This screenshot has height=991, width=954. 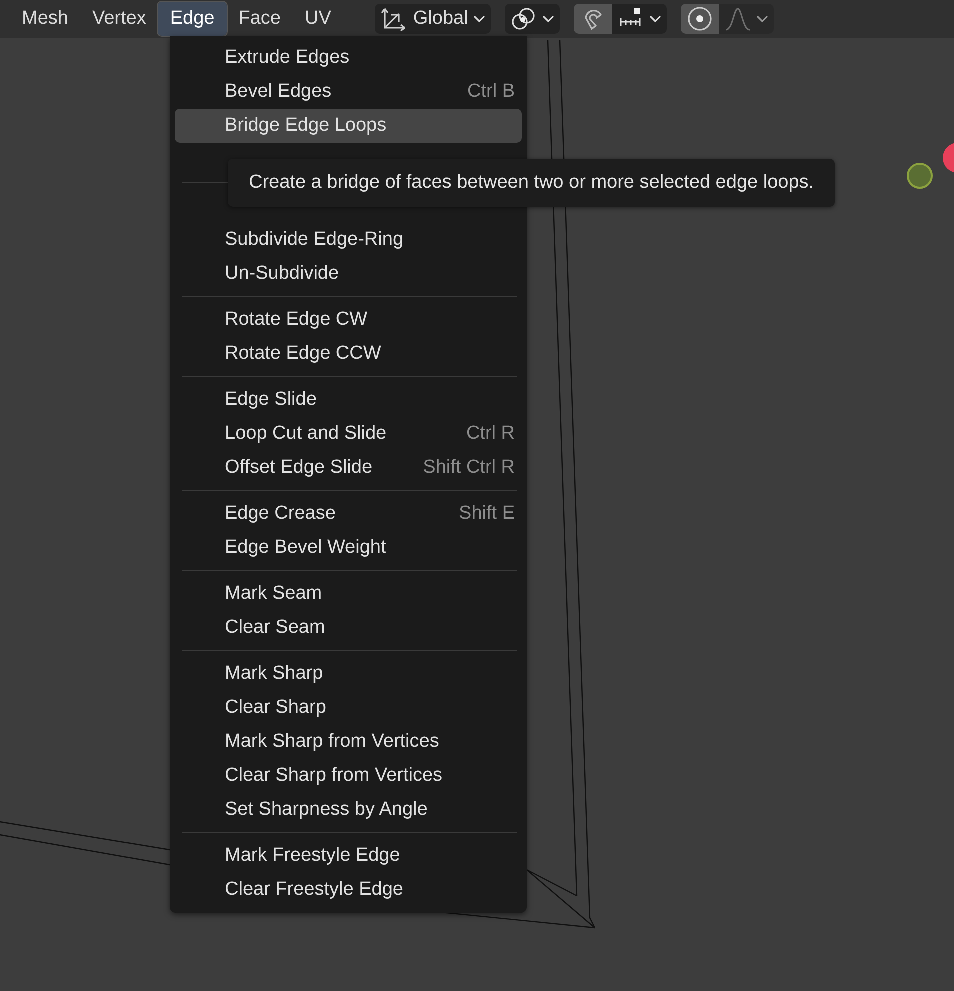 What do you see at coordinates (348, 708) in the screenshot?
I see `menu-entry: Clear Sharp` at bounding box center [348, 708].